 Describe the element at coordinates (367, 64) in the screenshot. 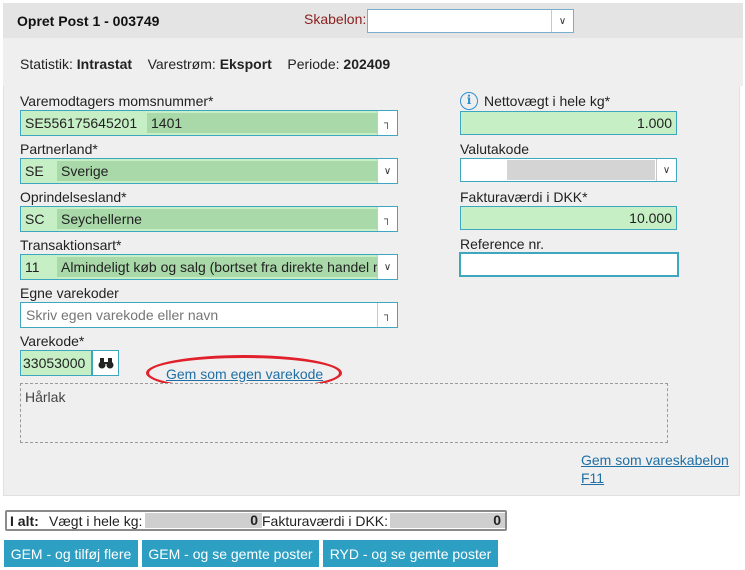

I see `periode-value: 202409` at that location.